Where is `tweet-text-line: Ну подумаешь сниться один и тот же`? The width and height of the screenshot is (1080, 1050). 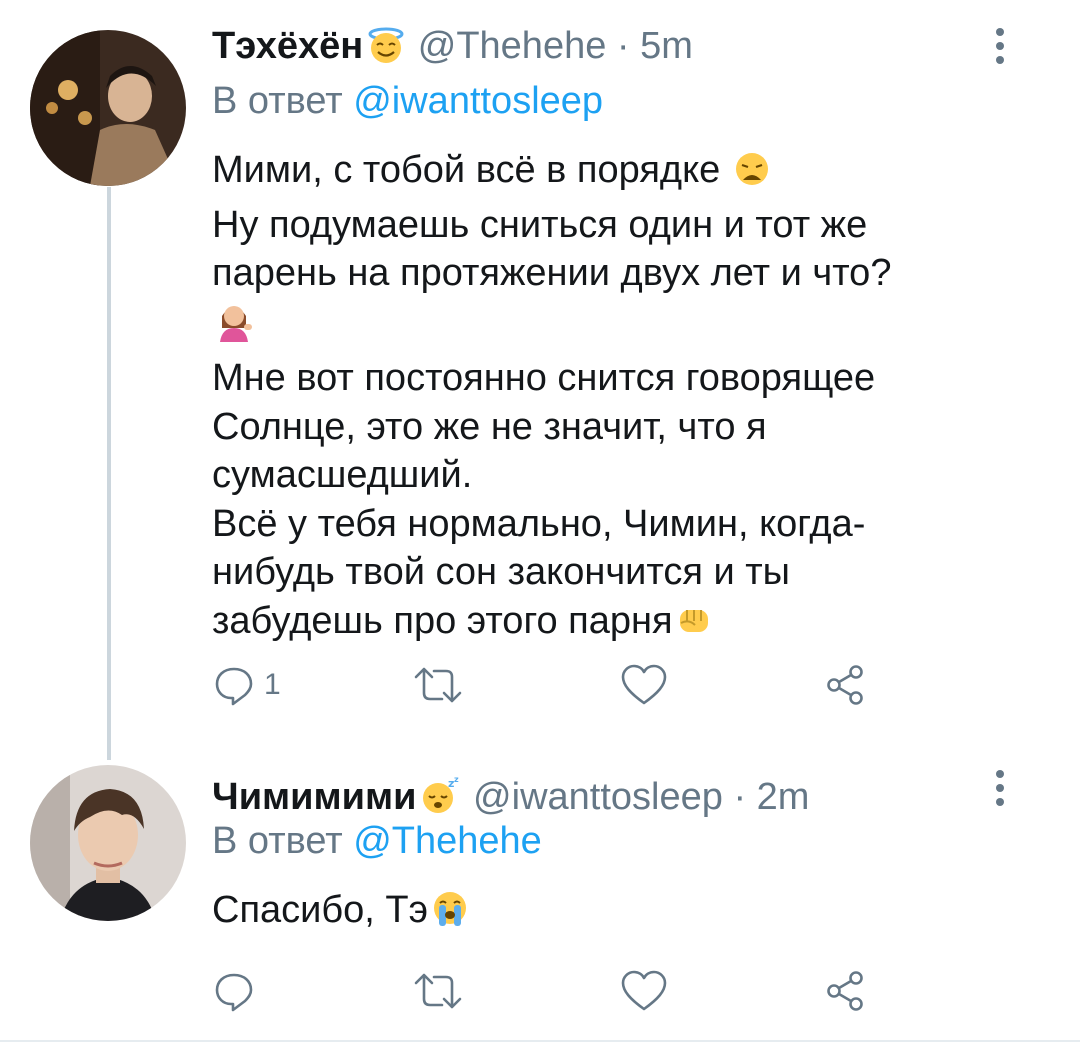
tweet-text-line: Ну подумаешь сниться один и тот же is located at coordinates (540, 224).